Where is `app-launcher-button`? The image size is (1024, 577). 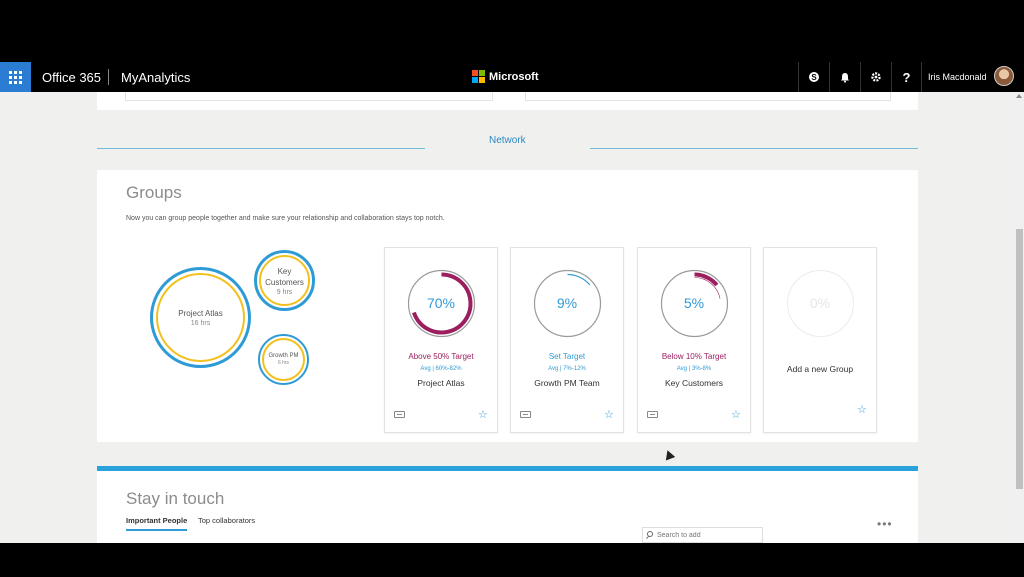
app-launcher-button is located at coordinates (15, 77).